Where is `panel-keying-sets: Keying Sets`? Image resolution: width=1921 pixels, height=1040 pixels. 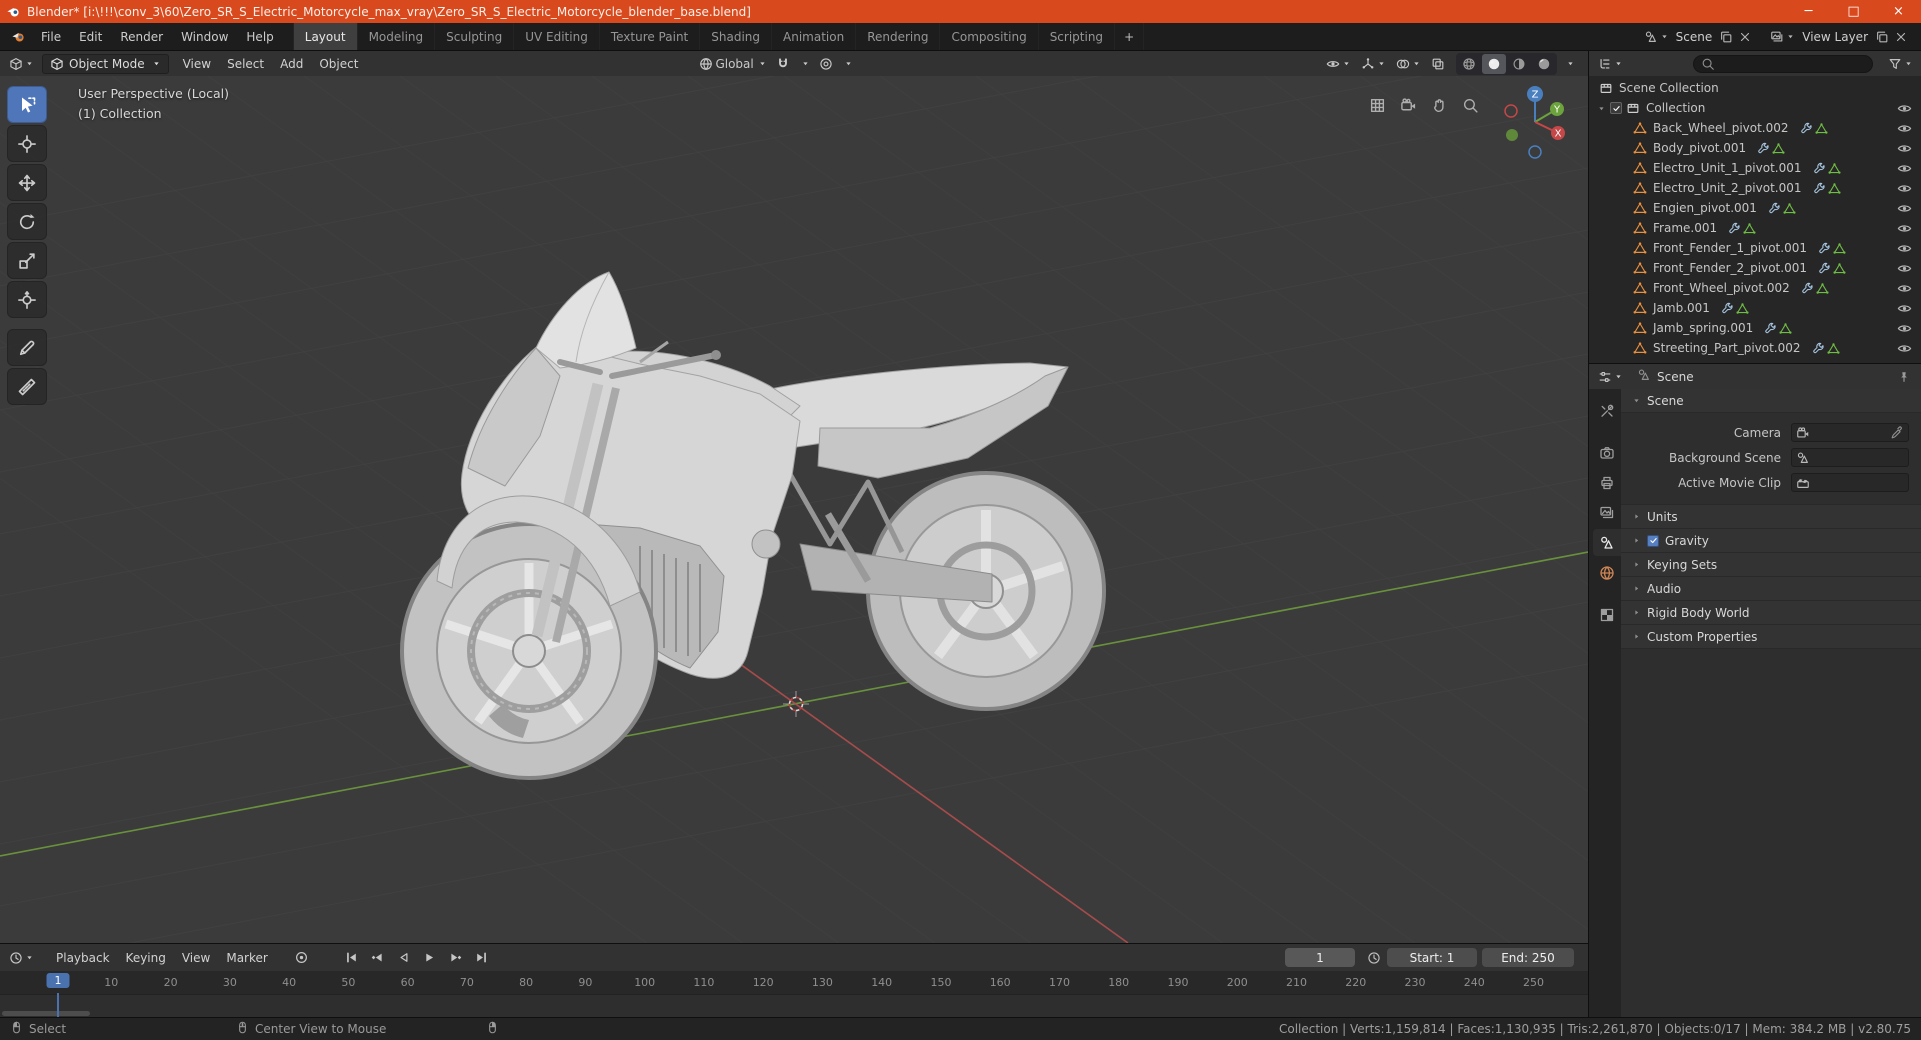
panel-keying-sets: Keying Sets is located at coordinates (1771, 565).